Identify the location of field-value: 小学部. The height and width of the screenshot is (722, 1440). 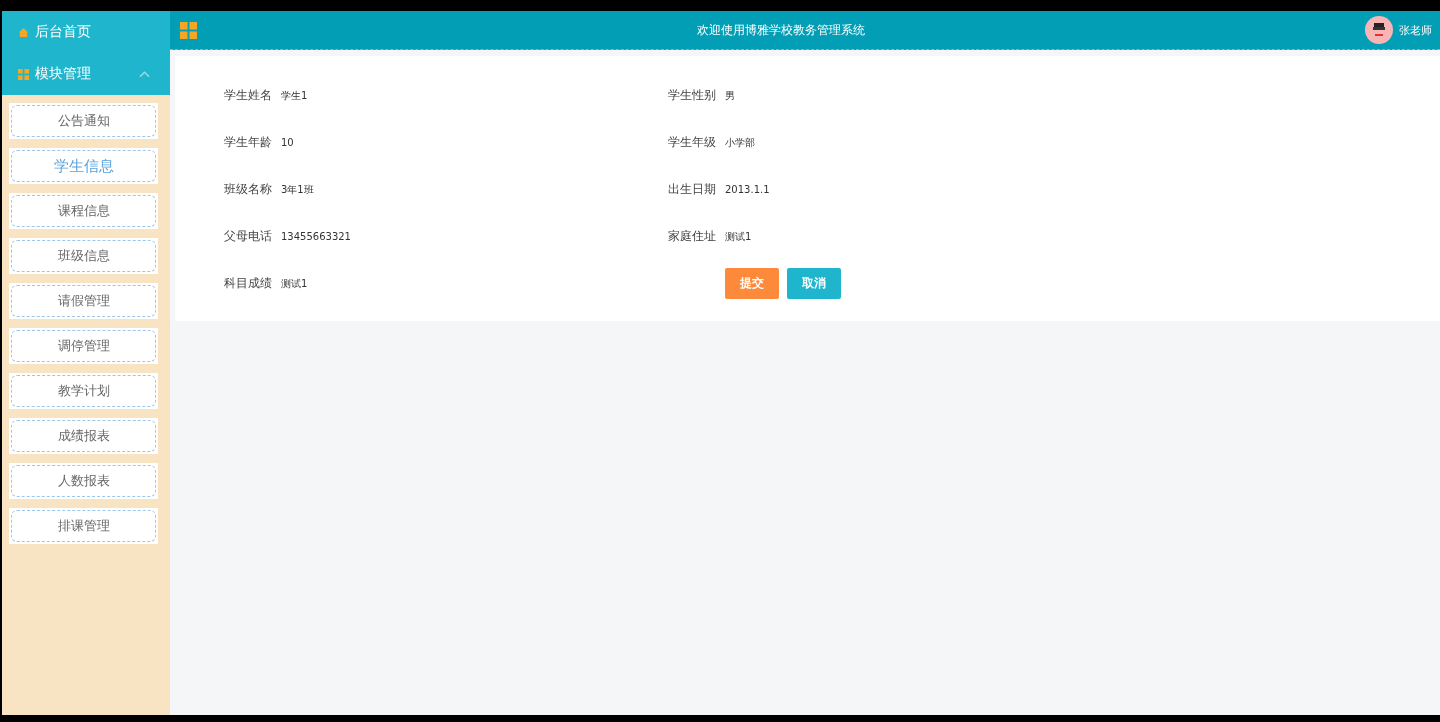
(740, 142).